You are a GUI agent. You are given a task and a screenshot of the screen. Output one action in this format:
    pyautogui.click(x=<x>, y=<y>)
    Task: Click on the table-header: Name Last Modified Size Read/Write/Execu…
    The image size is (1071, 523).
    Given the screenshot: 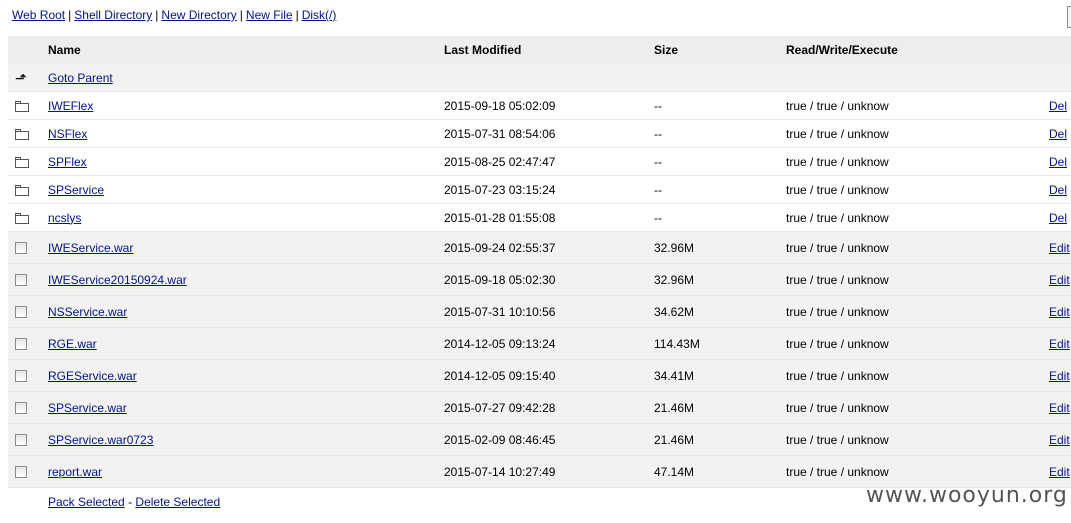 What is the action you would take?
    pyautogui.click(x=539, y=50)
    